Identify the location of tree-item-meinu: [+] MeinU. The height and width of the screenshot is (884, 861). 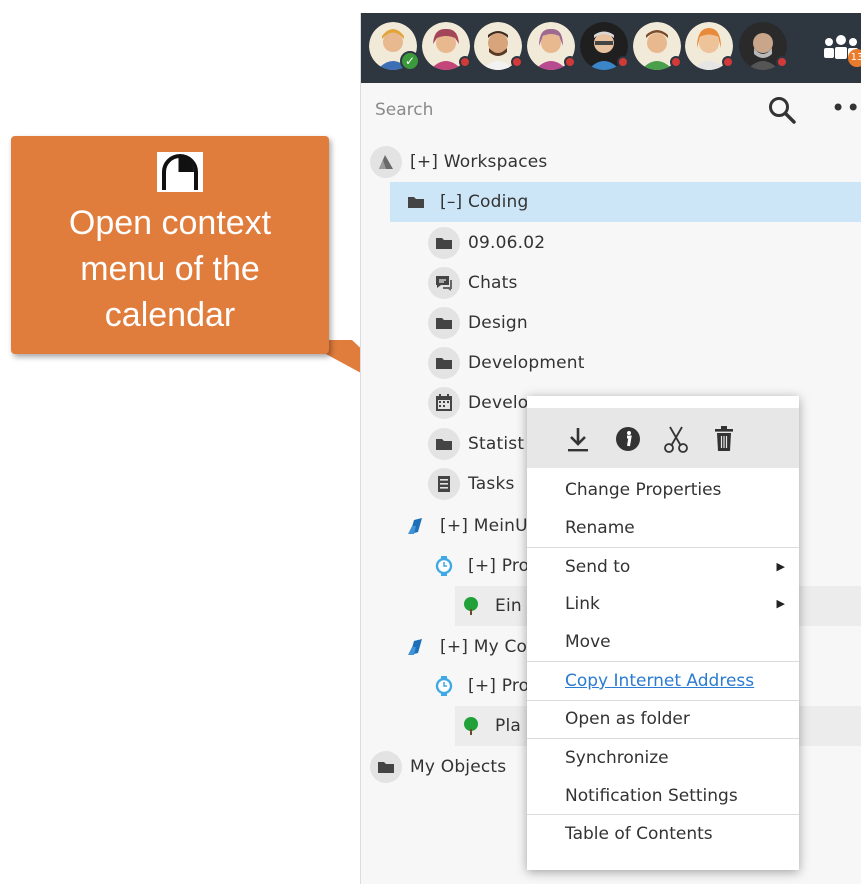
(464, 526).